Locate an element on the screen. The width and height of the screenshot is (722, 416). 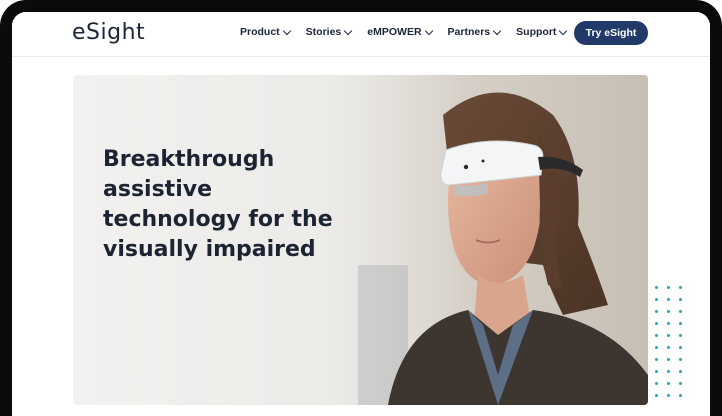
nav-item-label: Support is located at coordinates (536, 32).